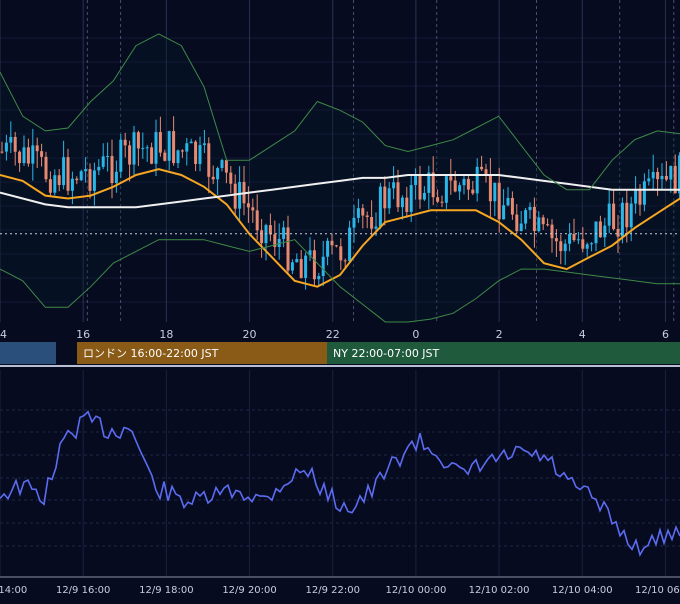  I want to click on x-tick-label: 16, so click(83, 334).